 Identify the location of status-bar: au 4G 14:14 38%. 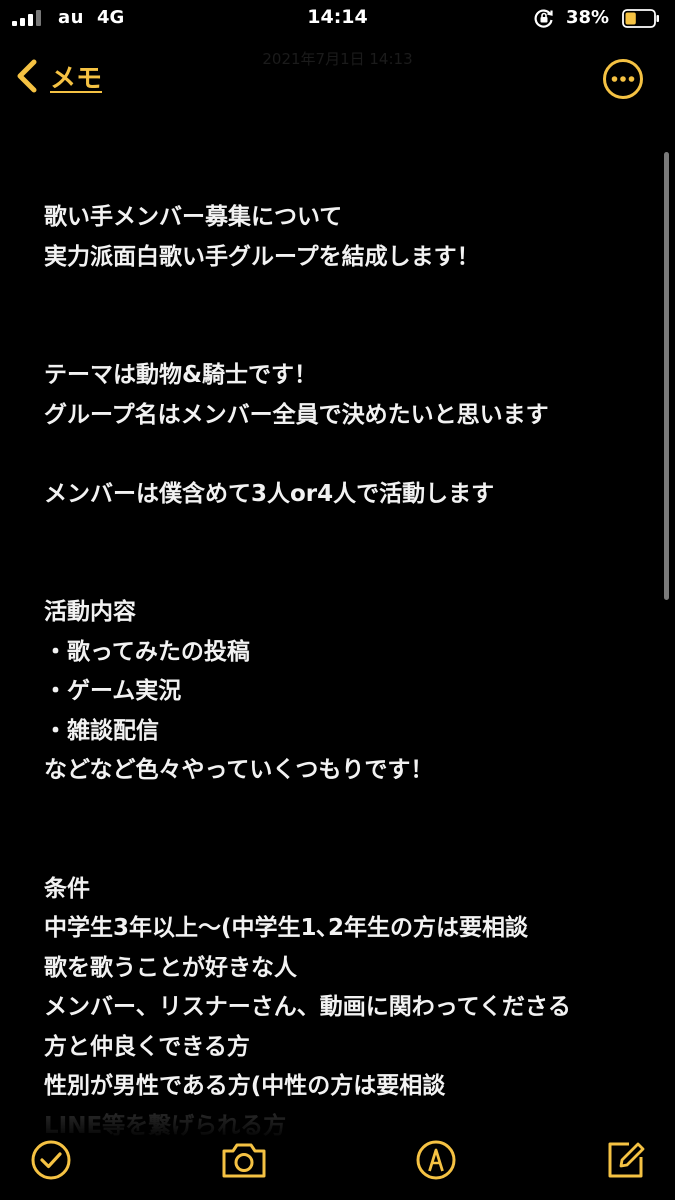
(337, 20).